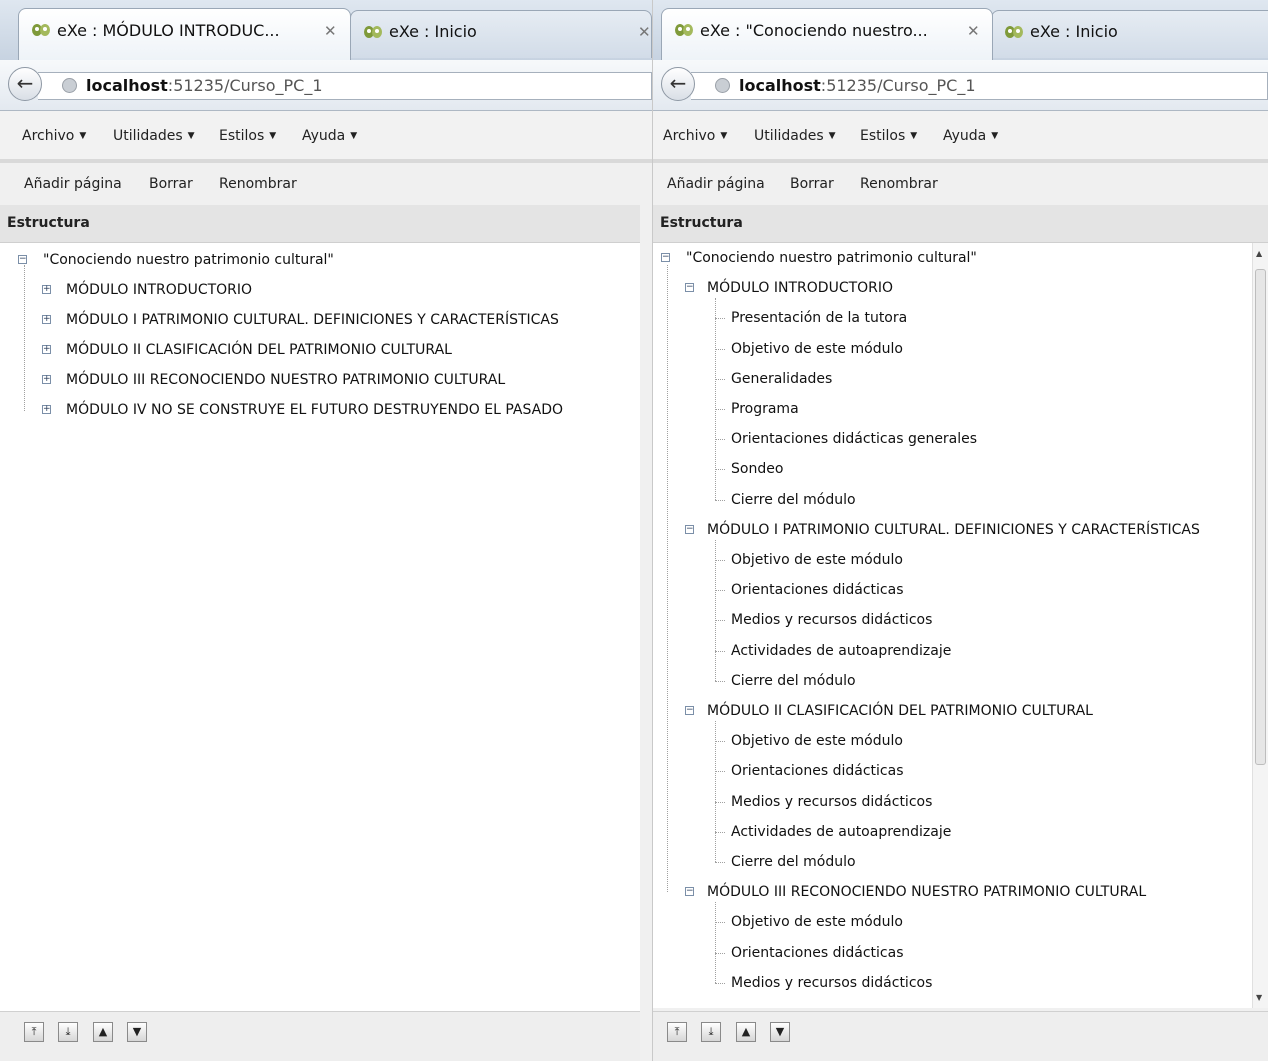  Describe the element at coordinates (789, 288) in the screenshot. I see `tree-module-node: − MÓDULO INTRODUCTORIO` at that location.